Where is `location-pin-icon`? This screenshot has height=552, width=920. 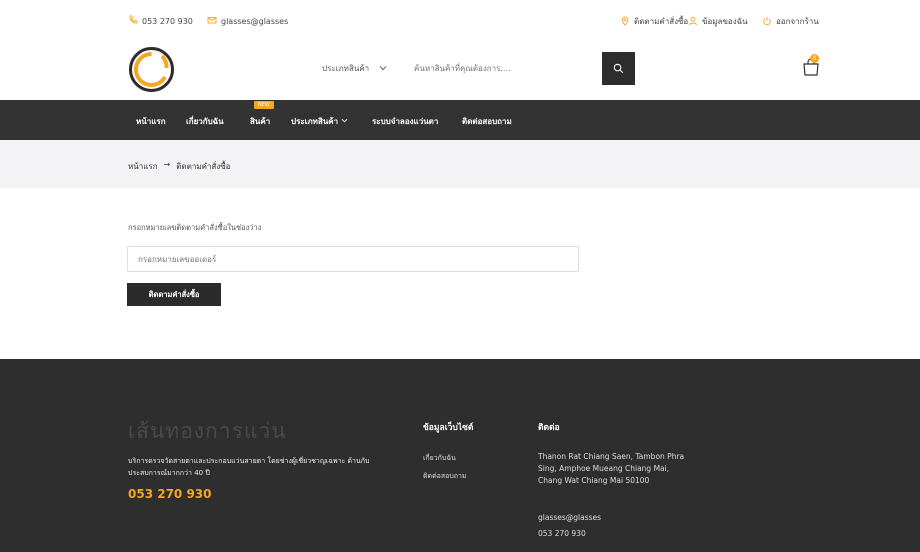 location-pin-icon is located at coordinates (625, 22).